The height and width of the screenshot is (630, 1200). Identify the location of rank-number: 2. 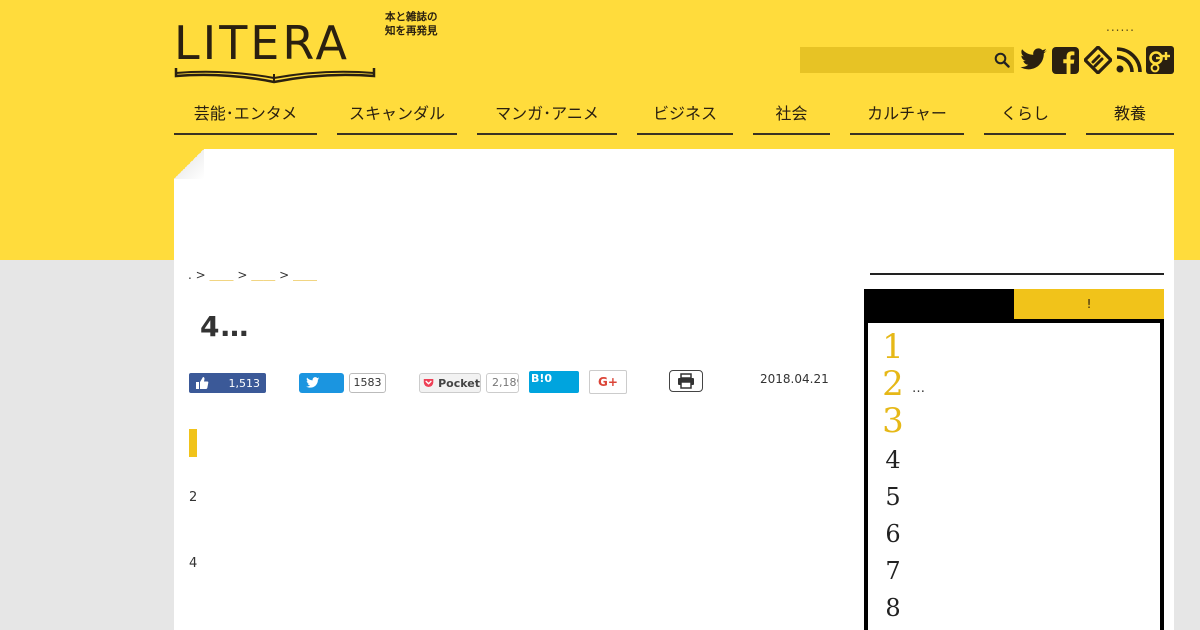
(893, 384).